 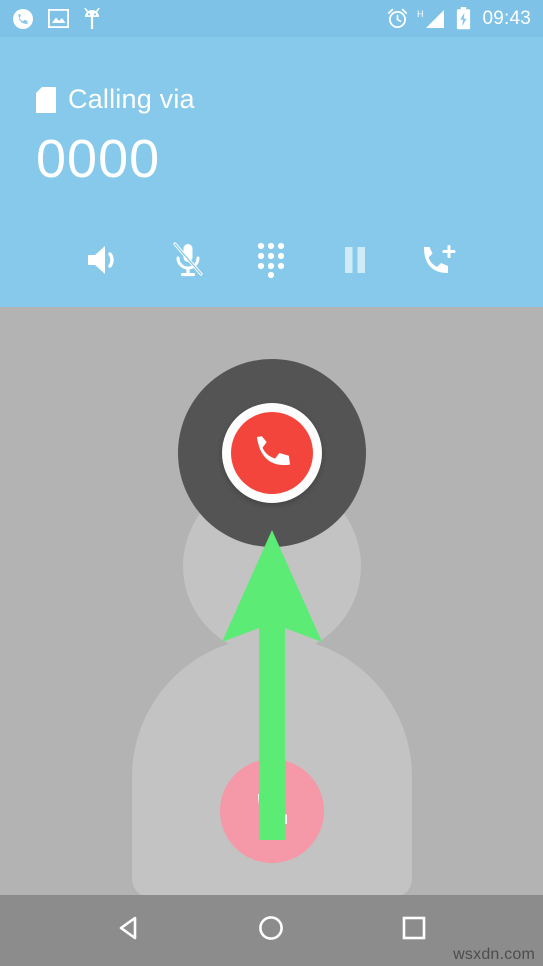 I want to click on image-icon, so click(x=58, y=18).